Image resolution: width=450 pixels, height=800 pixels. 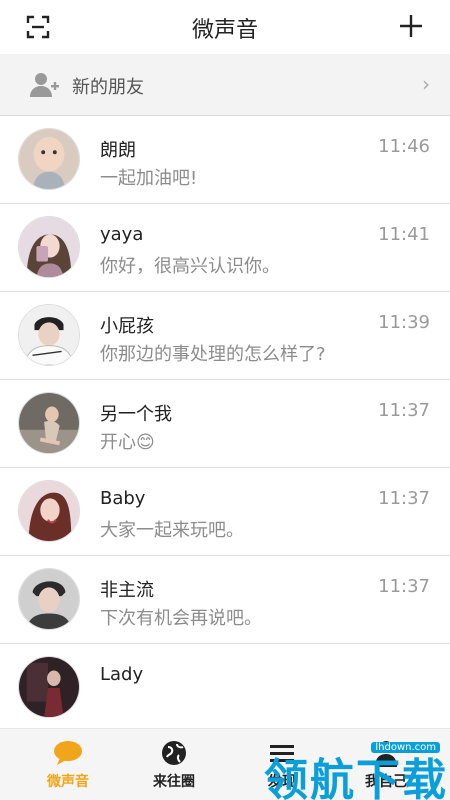 I want to click on chat-row: 小屁孩 11:39 你那边的事处理的怎么样了?, so click(x=225, y=336).